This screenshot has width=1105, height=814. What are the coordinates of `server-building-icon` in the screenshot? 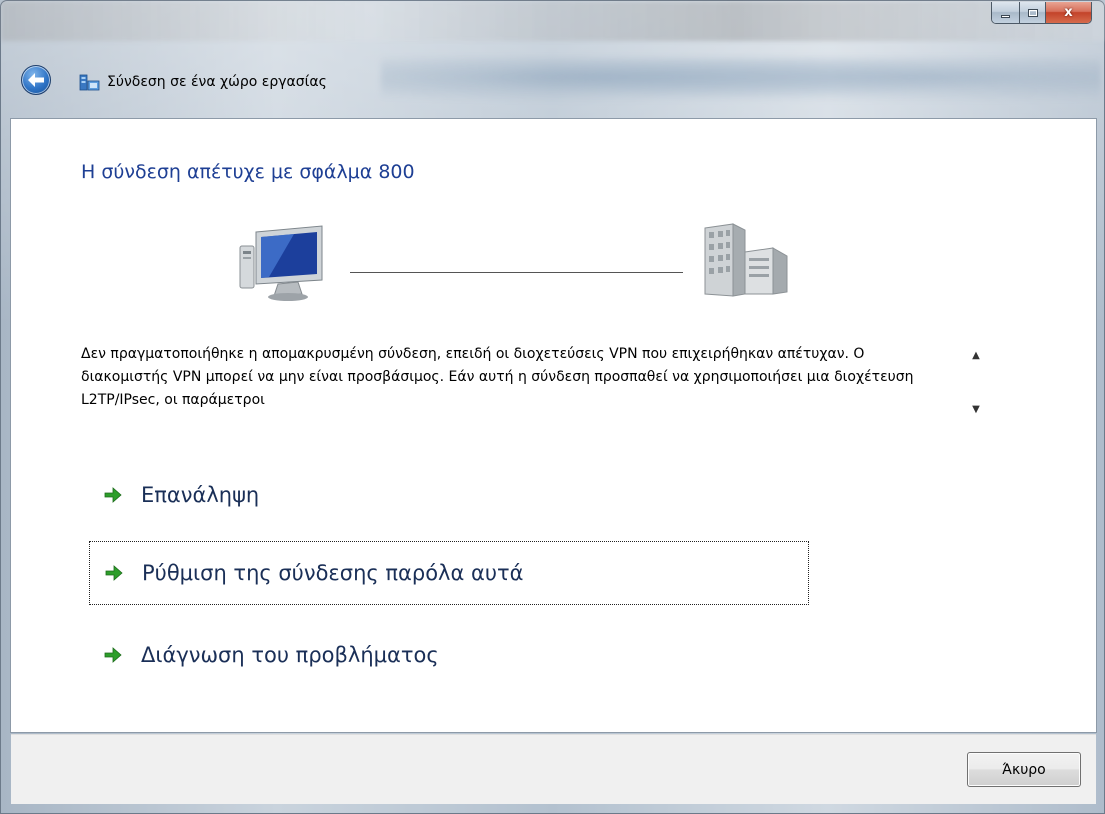 It's located at (746, 260).